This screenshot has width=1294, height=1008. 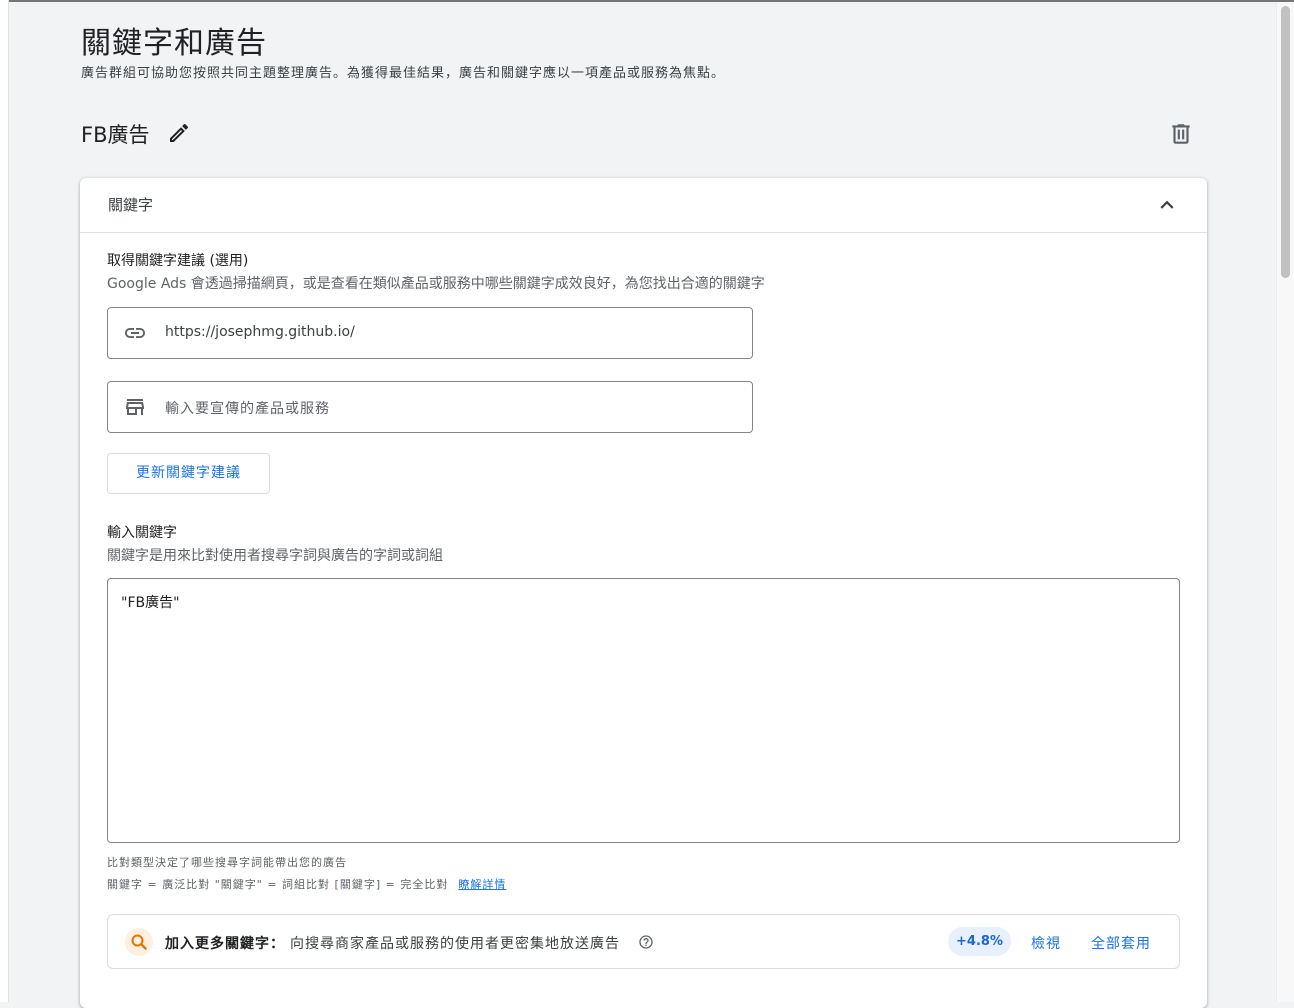 I want to click on match-type-legend-text: 關鍵字 = 廣泛比對 "關鍵字" = 詞組比對 [關鍵字] = 完全比對, so click(x=278, y=884).